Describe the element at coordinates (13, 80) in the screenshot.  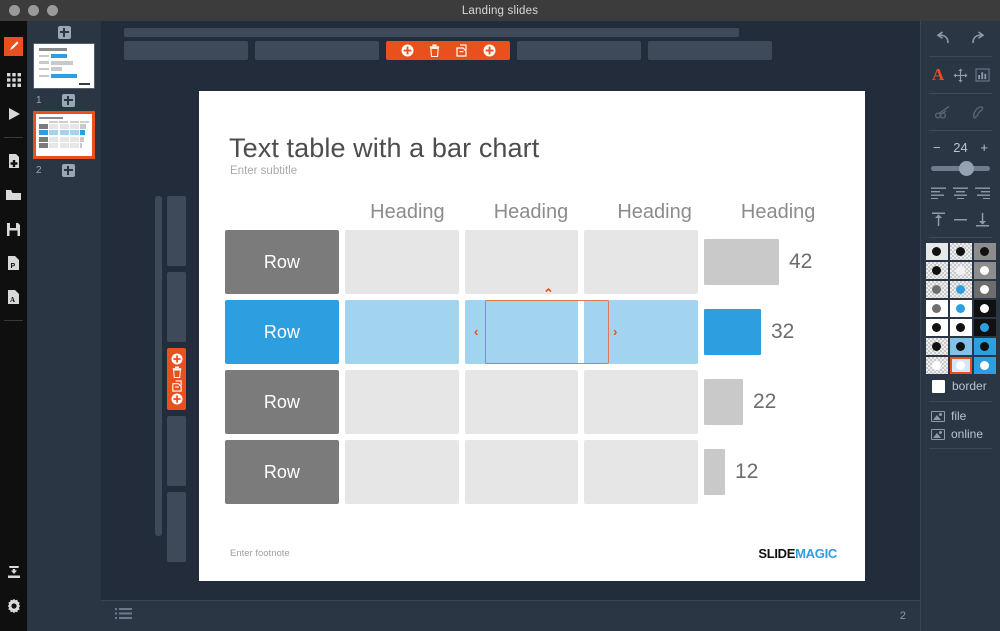
I see `grid-view-button` at that location.